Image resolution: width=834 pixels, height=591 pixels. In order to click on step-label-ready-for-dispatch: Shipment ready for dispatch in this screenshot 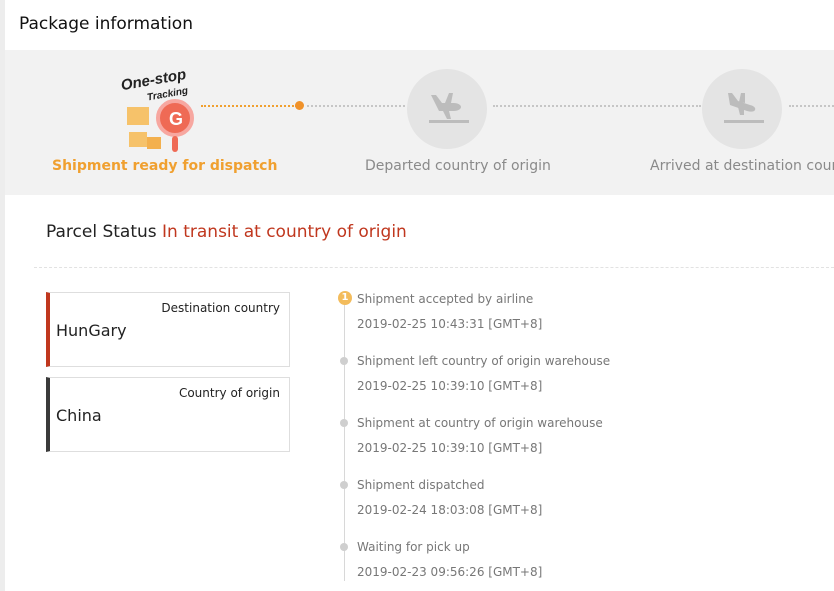, I will do `click(165, 166)`.